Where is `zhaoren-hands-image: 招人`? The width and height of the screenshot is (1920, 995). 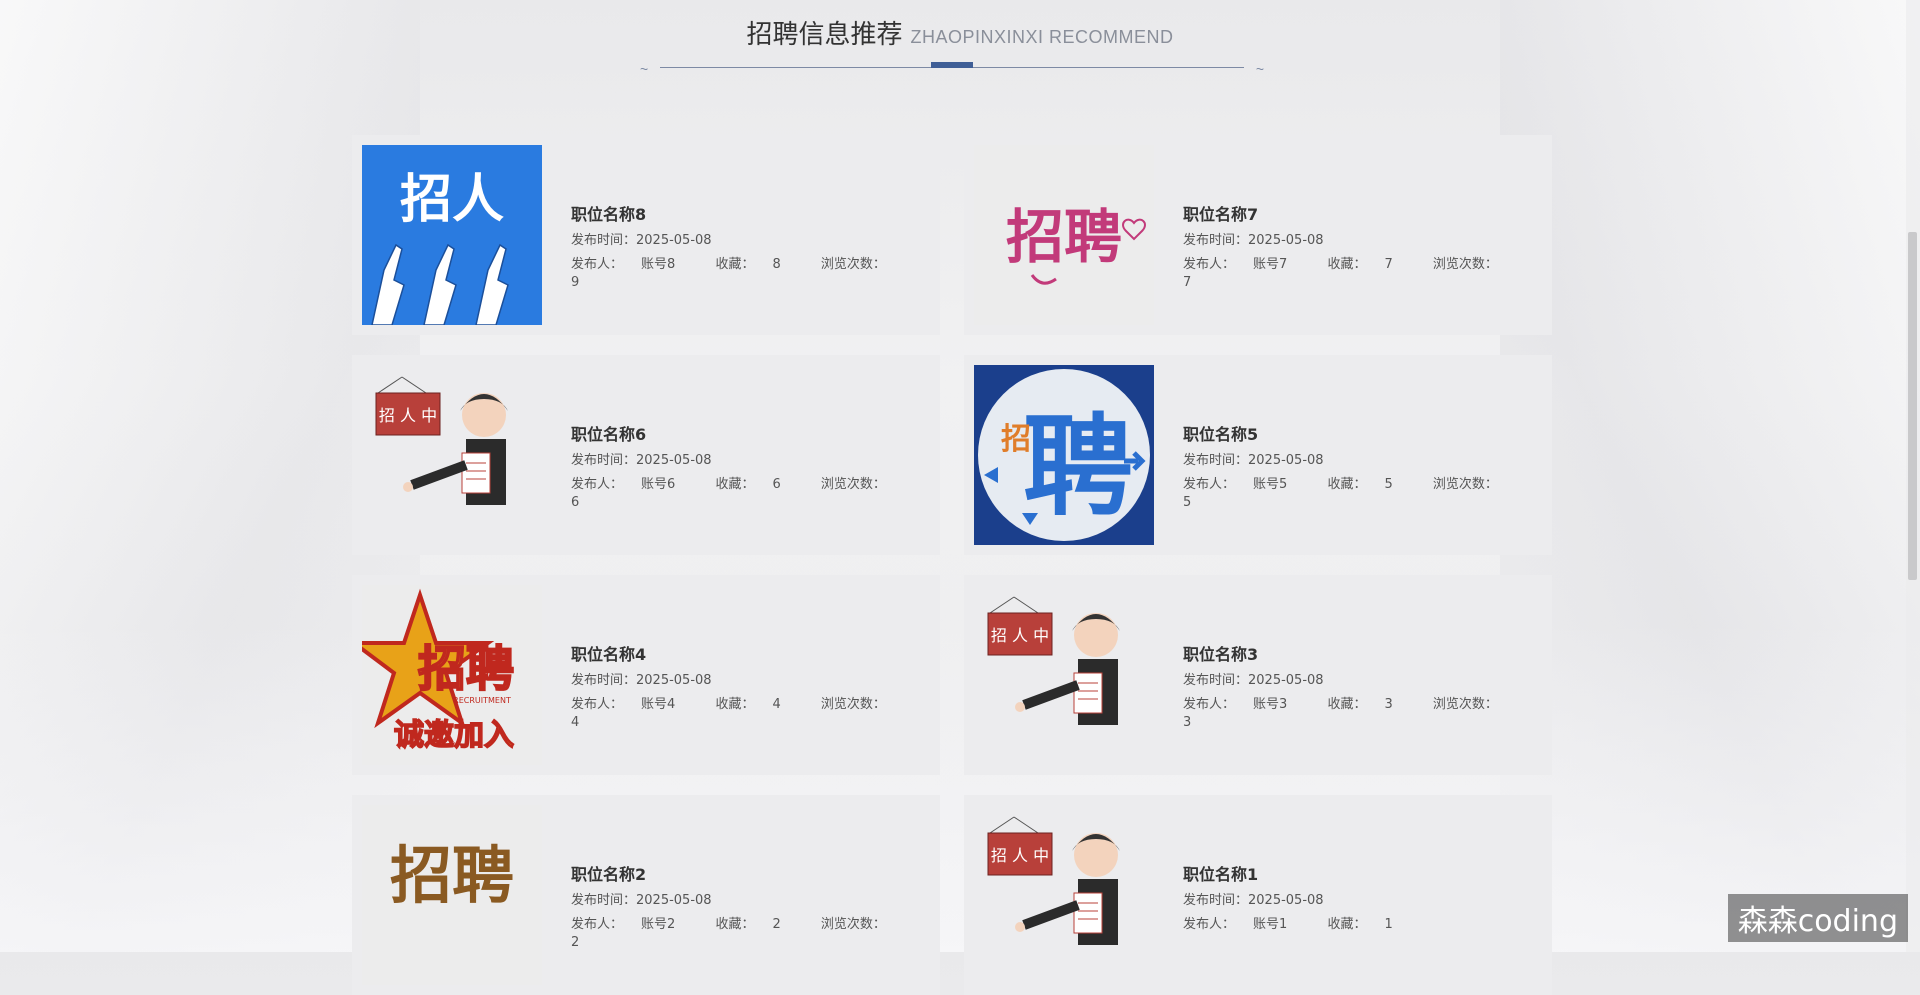 zhaoren-hands-image: 招人 is located at coordinates (452, 235).